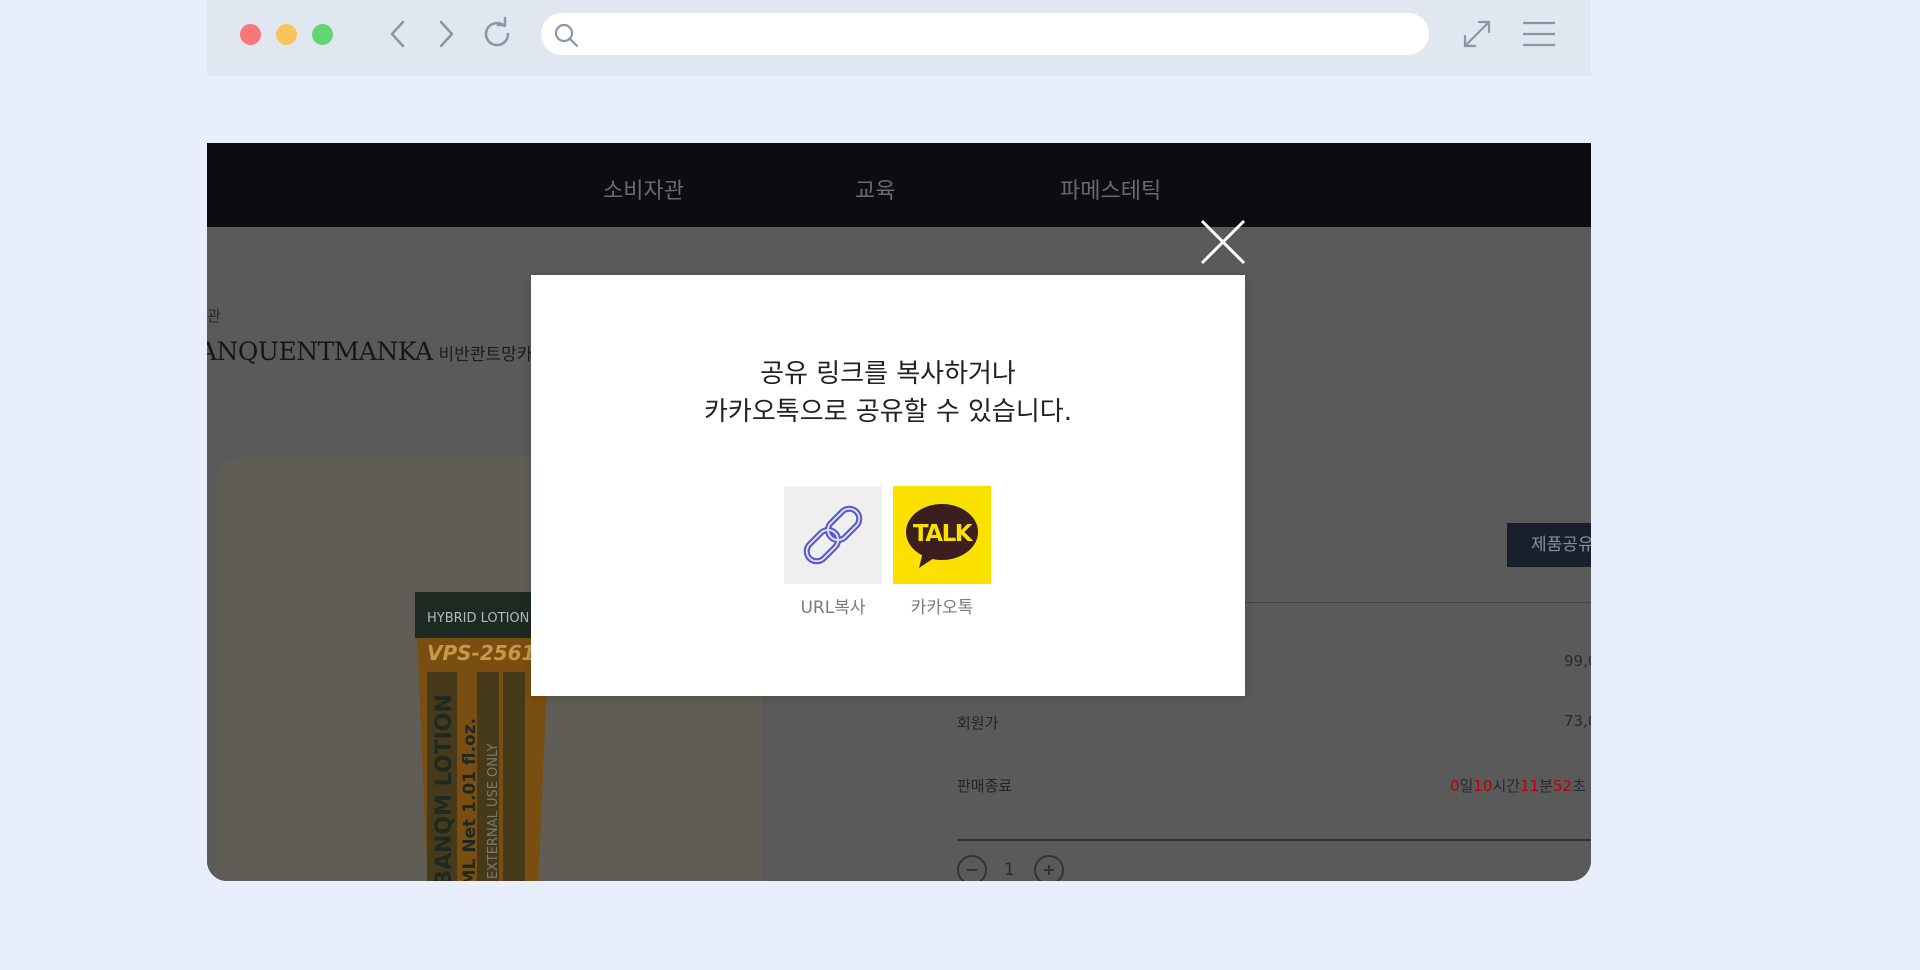 The width and height of the screenshot is (1920, 970). Describe the element at coordinates (478, 618) in the screenshot. I see `tube-header-text: HYBRID LOTION` at that location.